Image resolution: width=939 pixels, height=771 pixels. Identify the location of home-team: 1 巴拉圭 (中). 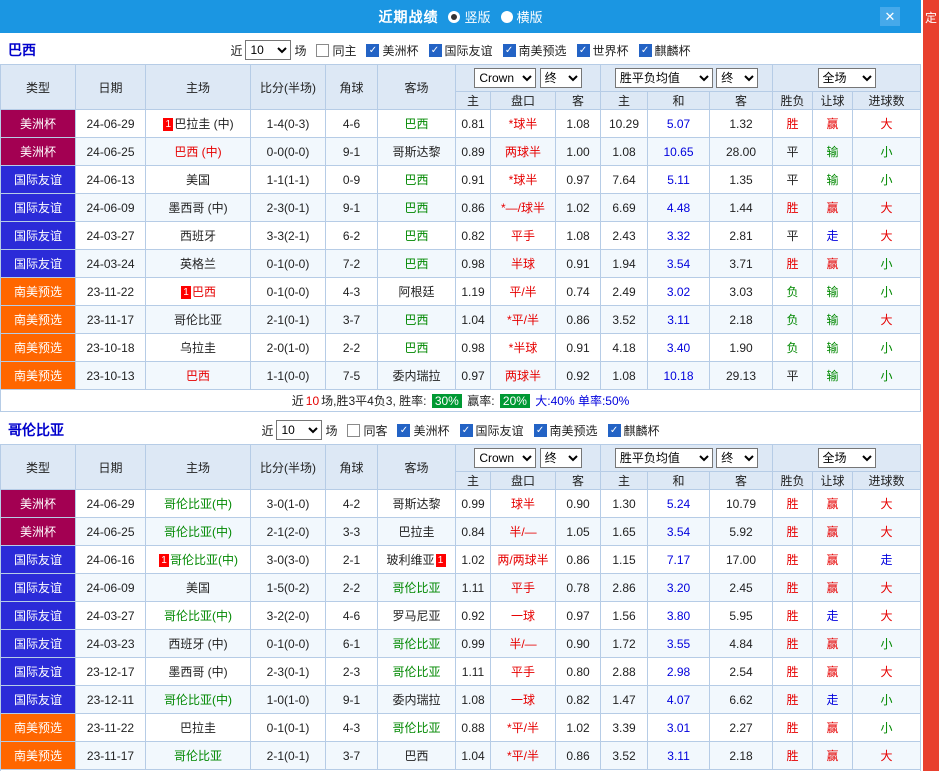
(198, 123).